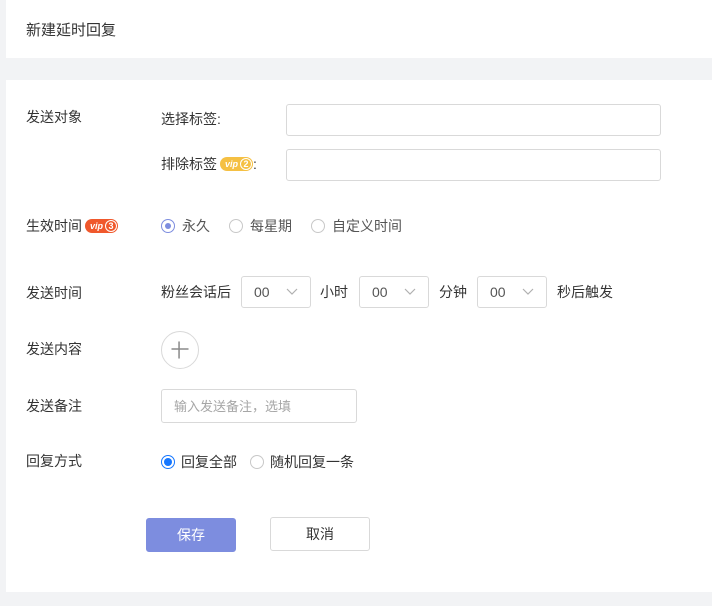 This screenshot has height=606, width=712. What do you see at coordinates (196, 226) in the screenshot?
I see `radio-label: 永久` at bounding box center [196, 226].